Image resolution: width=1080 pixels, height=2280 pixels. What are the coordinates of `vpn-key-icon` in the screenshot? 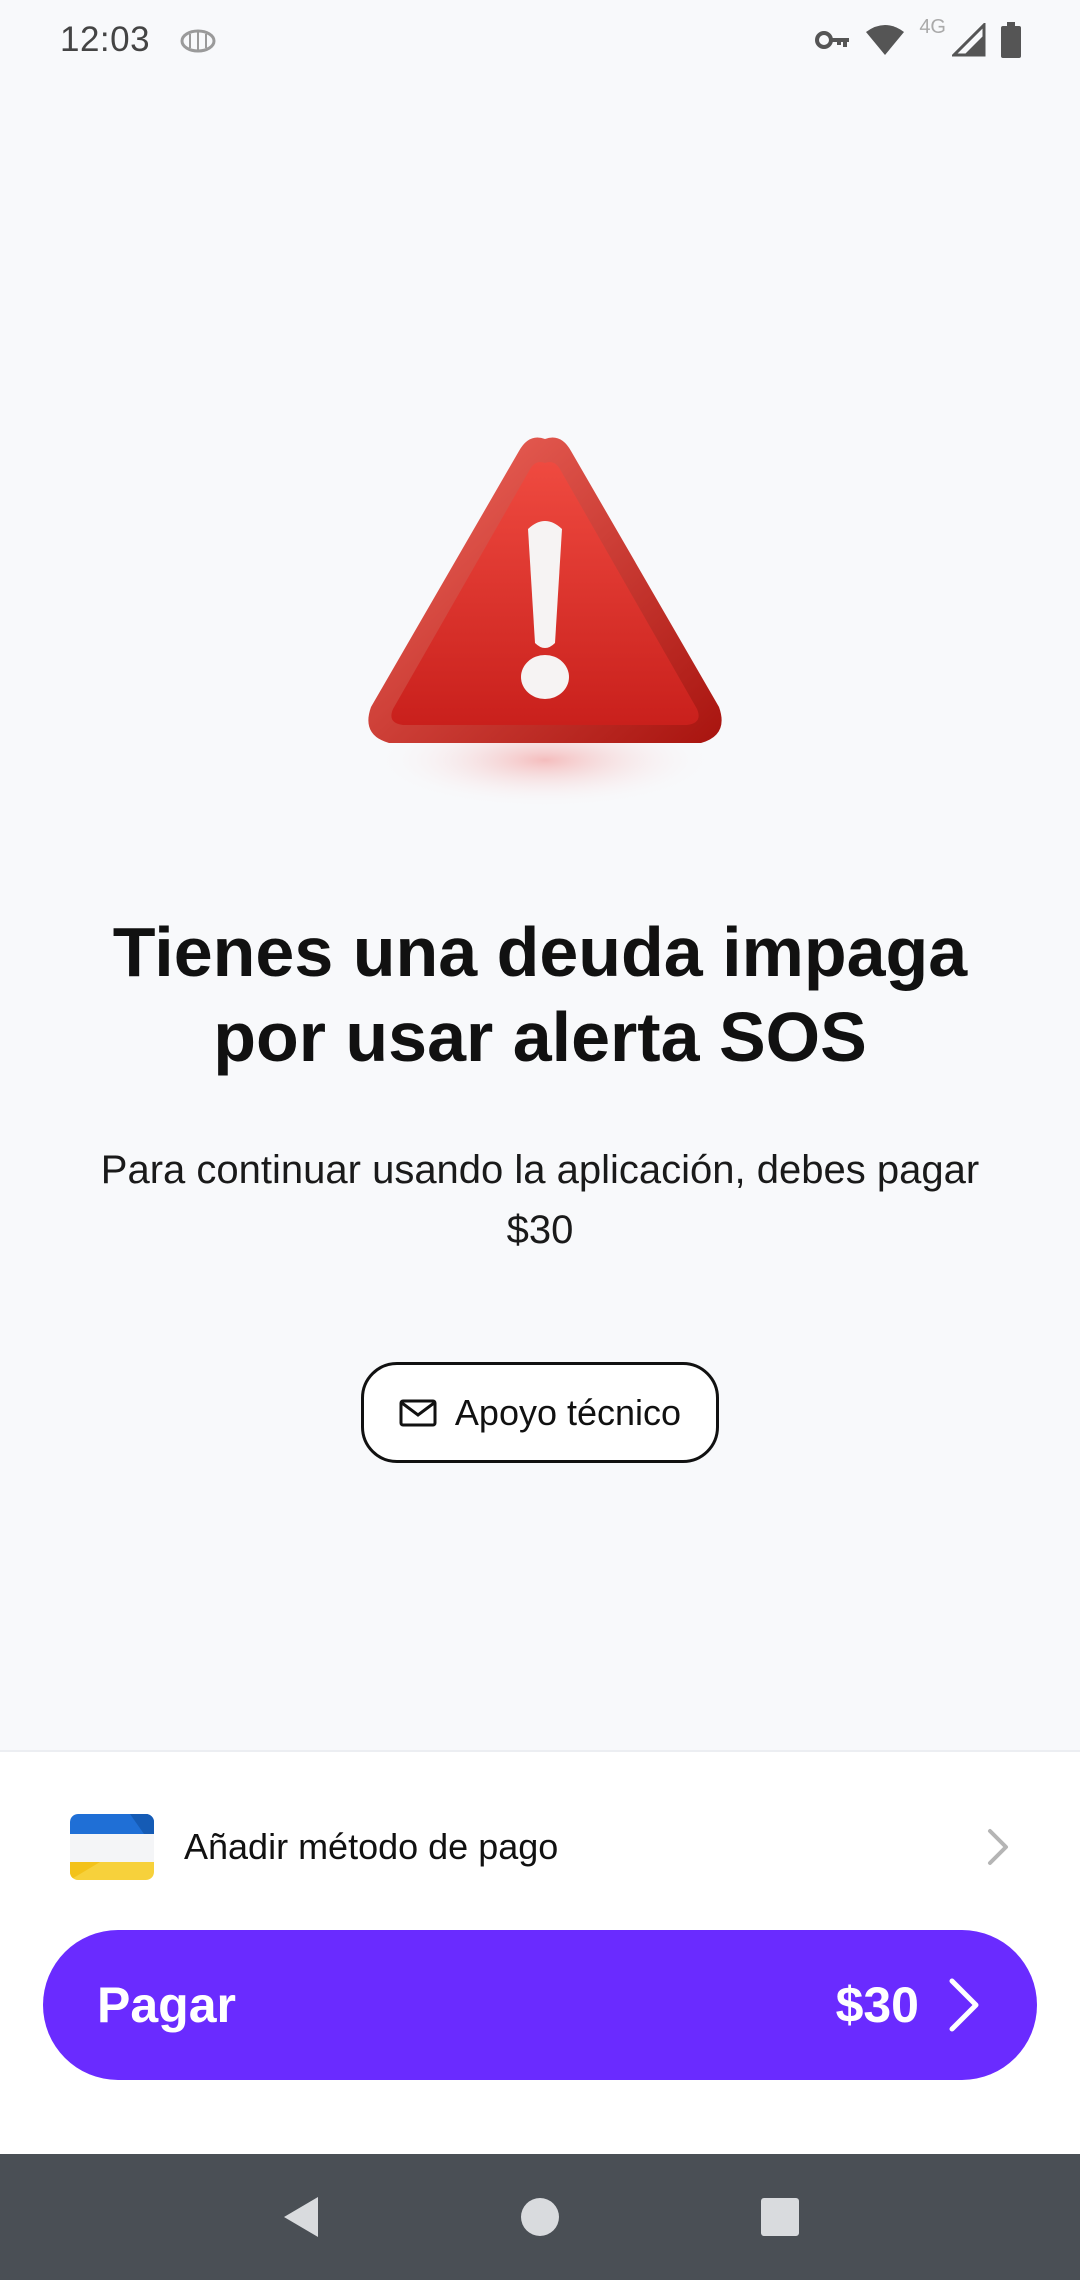 It's located at (833, 40).